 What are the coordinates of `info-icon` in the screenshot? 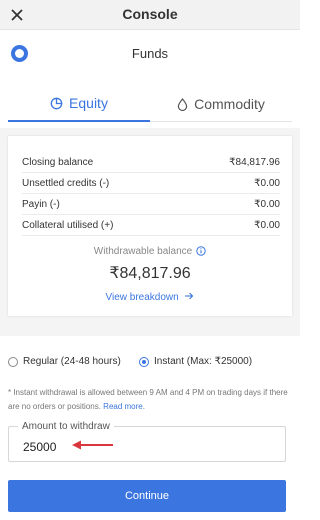 It's located at (201, 251).